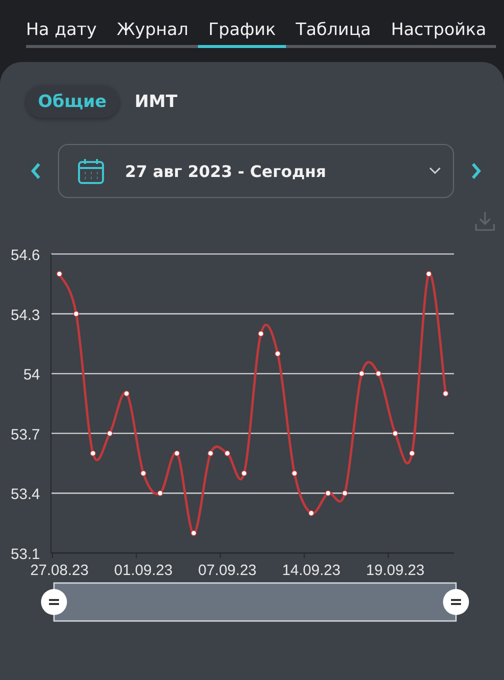 The image size is (504, 680). Describe the element at coordinates (72, 102) in the screenshot. I see `chart-type-tab: Общие` at that location.